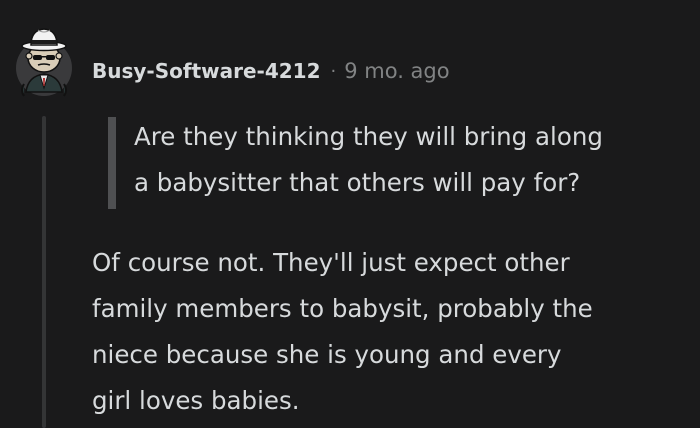 The height and width of the screenshot is (428, 700). What do you see at coordinates (206, 71) in the screenshot?
I see `username-link: Busy-Software-4212` at bounding box center [206, 71].